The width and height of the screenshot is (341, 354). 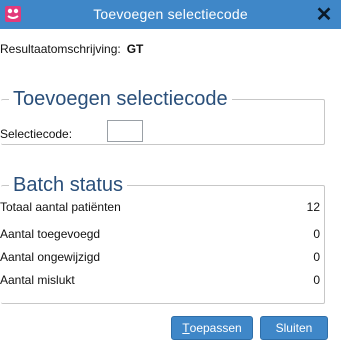 I want to click on batch-status-title: Batch status, so click(x=68, y=185).